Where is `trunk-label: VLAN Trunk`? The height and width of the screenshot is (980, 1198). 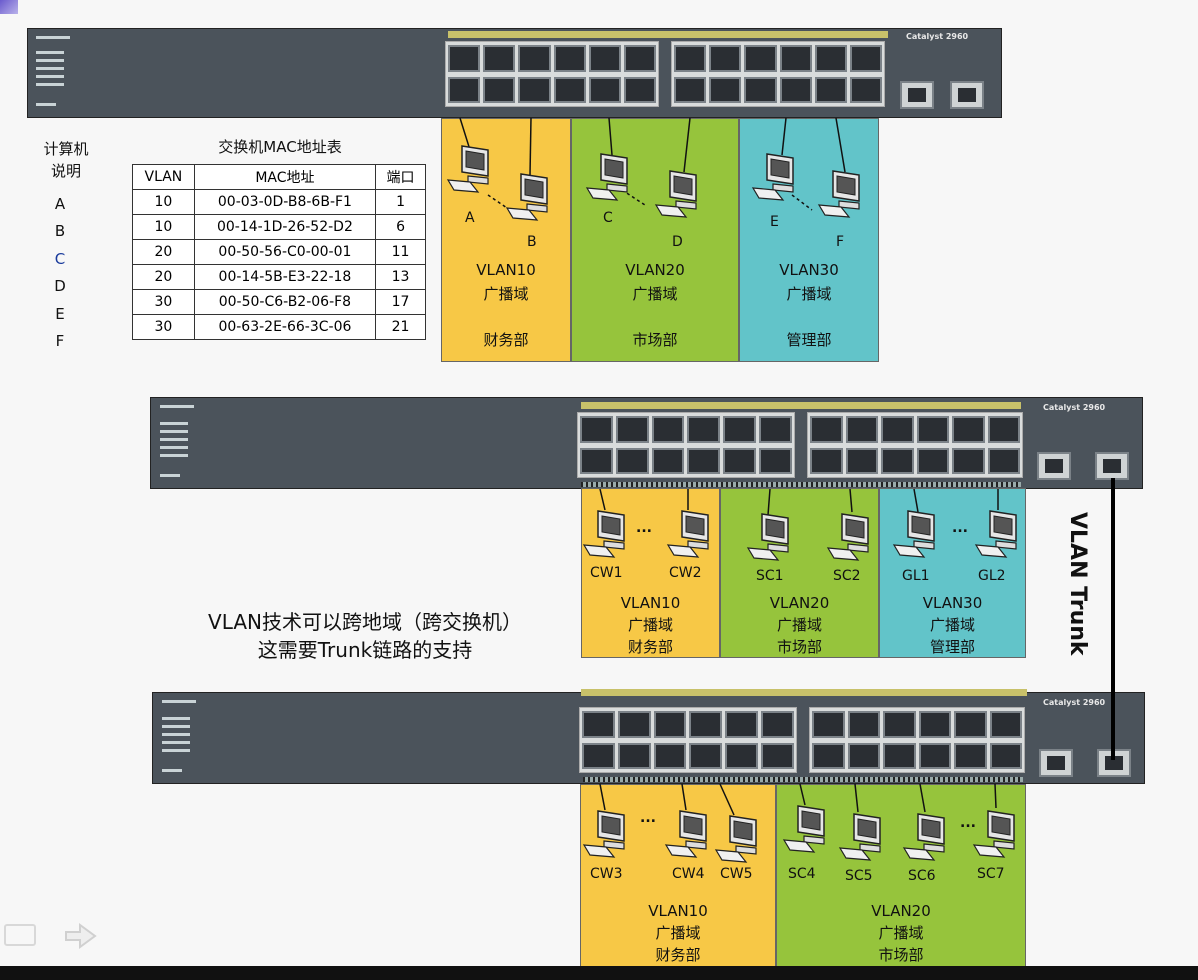
trunk-label: VLAN Trunk is located at coordinates (1077, 584).